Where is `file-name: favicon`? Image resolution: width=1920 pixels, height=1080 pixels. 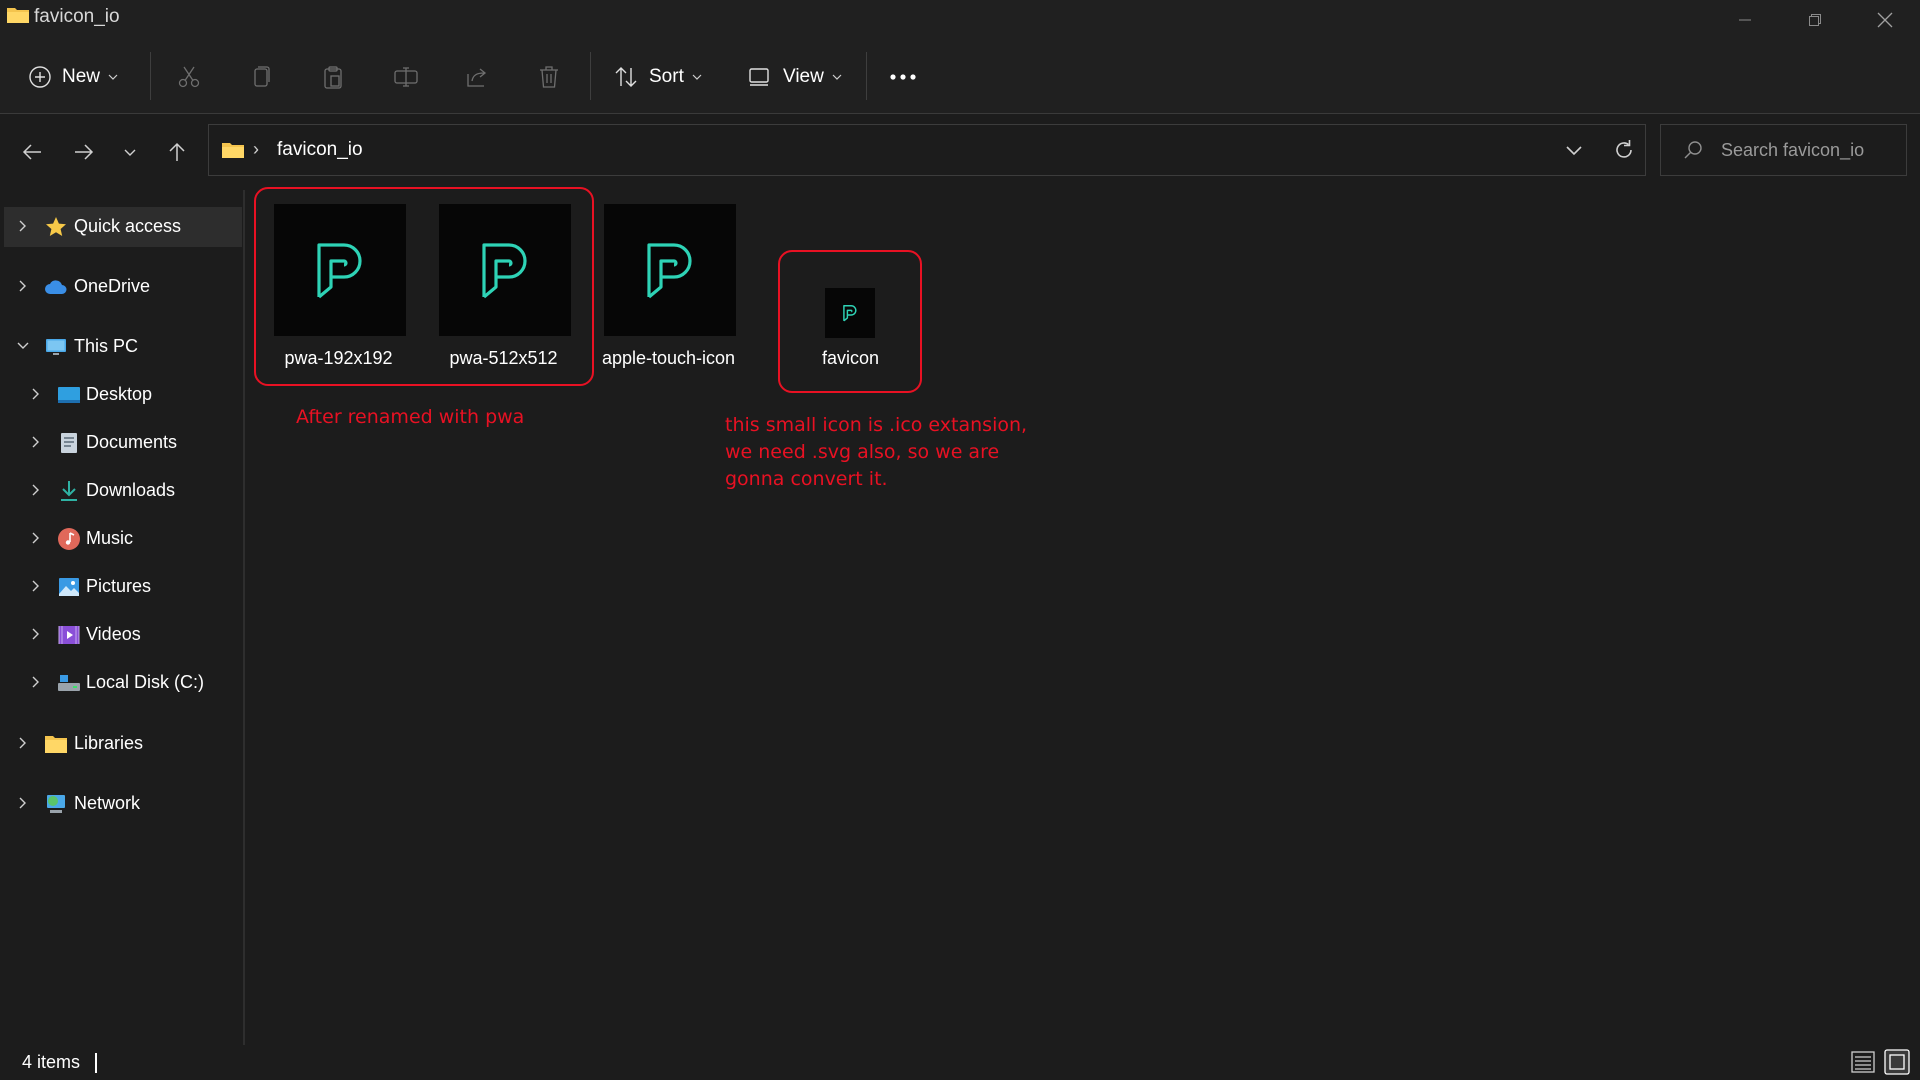 file-name: favicon is located at coordinates (850, 358).